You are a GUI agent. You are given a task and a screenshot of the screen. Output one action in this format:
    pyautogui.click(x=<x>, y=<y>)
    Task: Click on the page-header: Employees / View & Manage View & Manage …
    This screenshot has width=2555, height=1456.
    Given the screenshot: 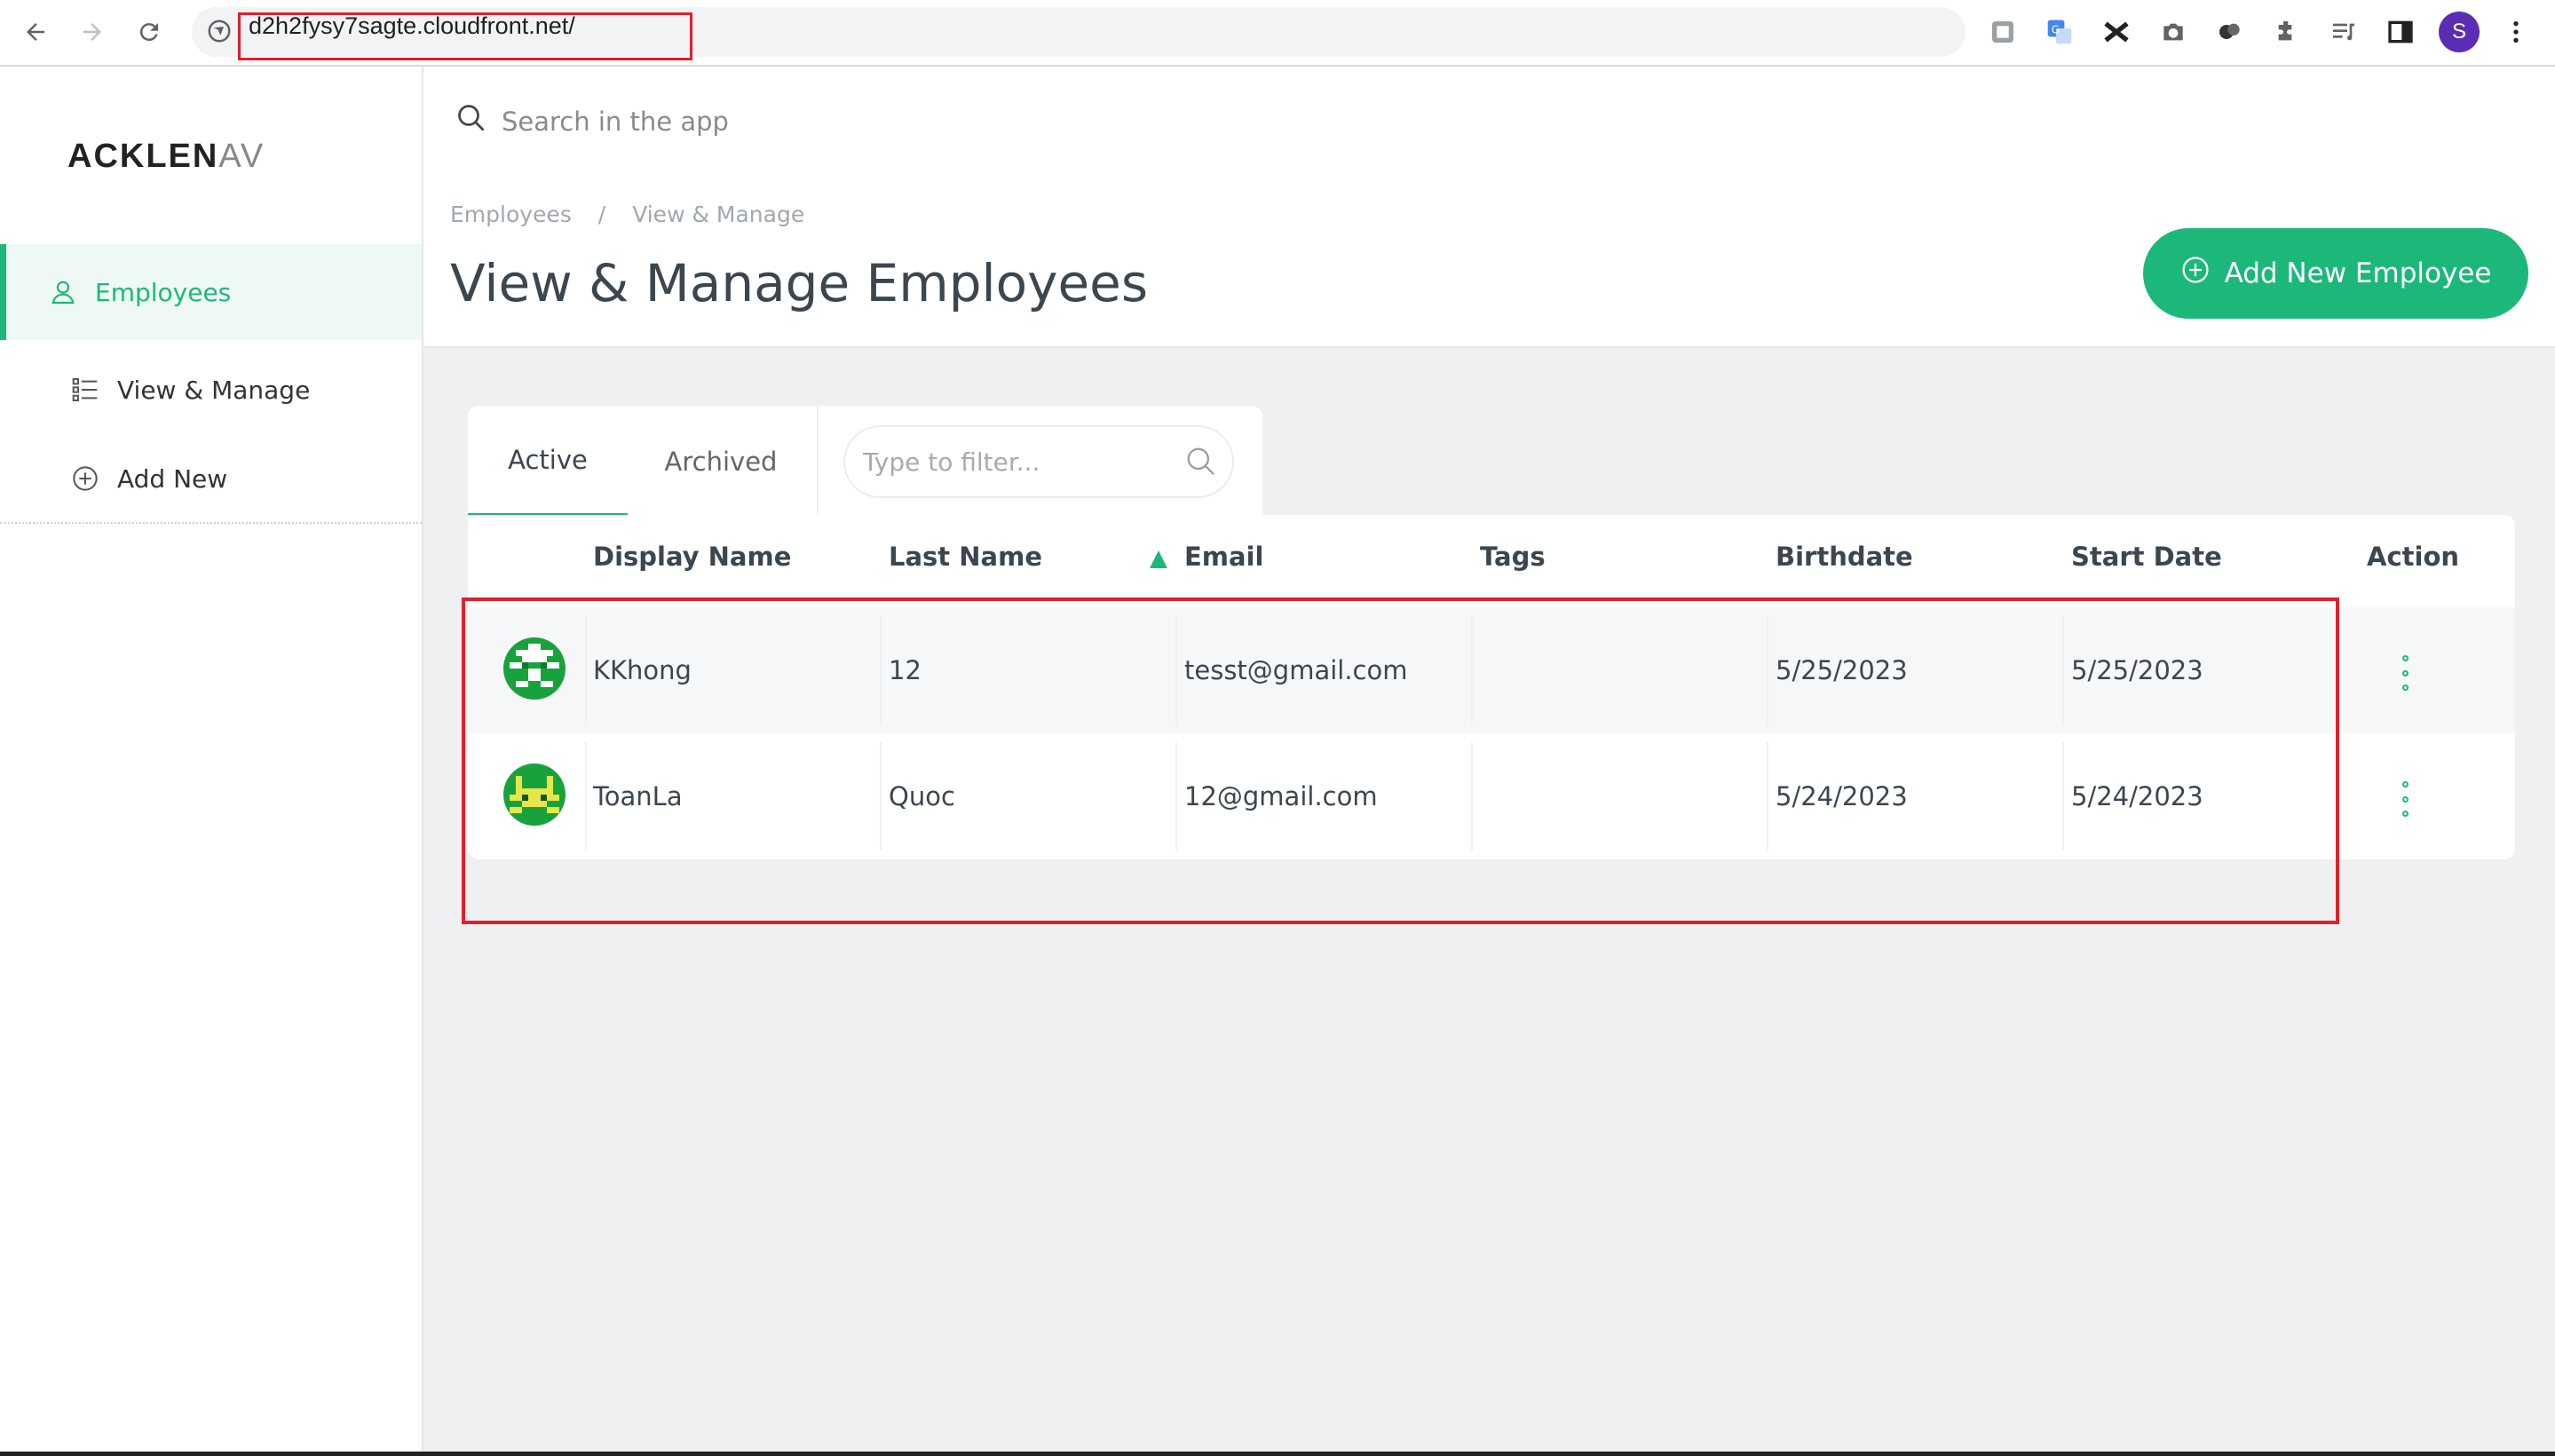 What is the action you would take?
    pyautogui.click(x=1489, y=265)
    